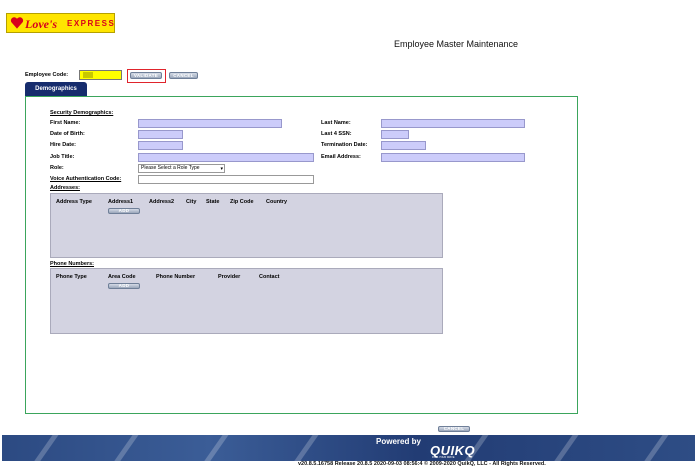  Describe the element at coordinates (100, 75) in the screenshot. I see `employee-code-input` at that location.